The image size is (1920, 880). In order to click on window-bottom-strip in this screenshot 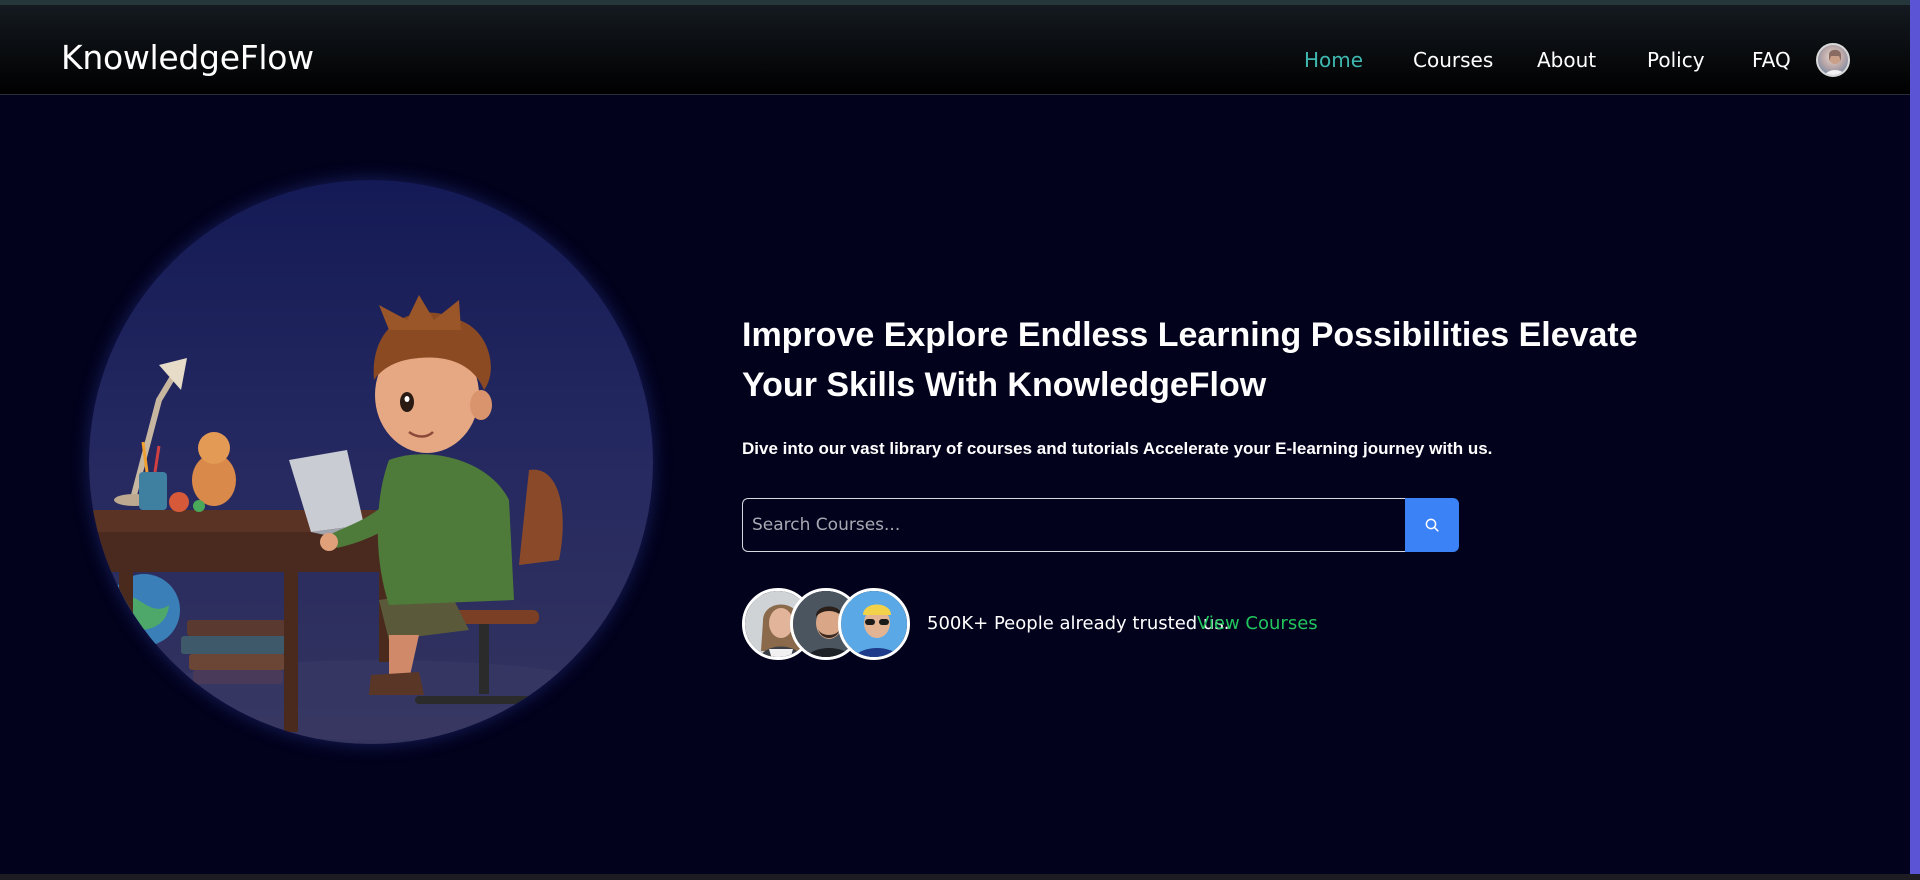, I will do `click(960, 877)`.